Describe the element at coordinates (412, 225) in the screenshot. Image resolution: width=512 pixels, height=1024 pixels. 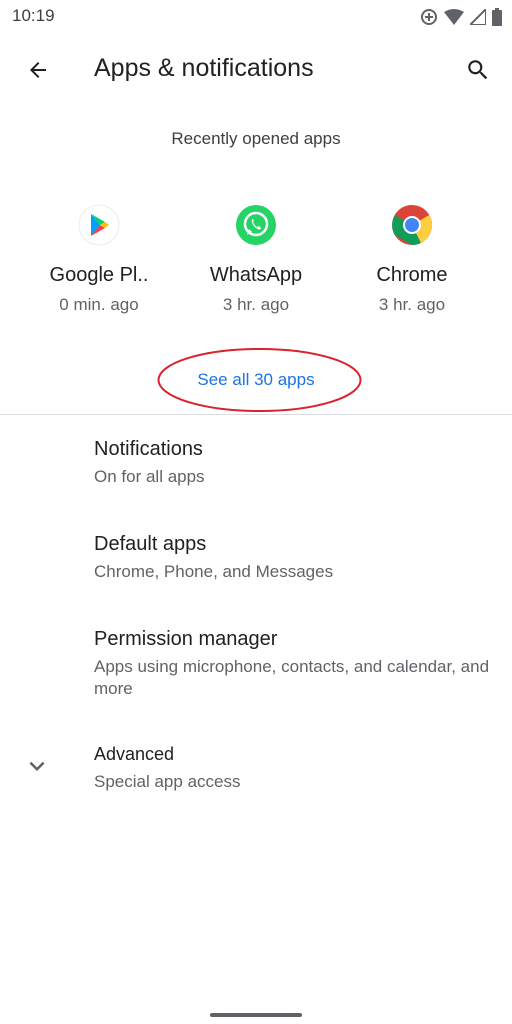
I see `chrome-icon` at that location.